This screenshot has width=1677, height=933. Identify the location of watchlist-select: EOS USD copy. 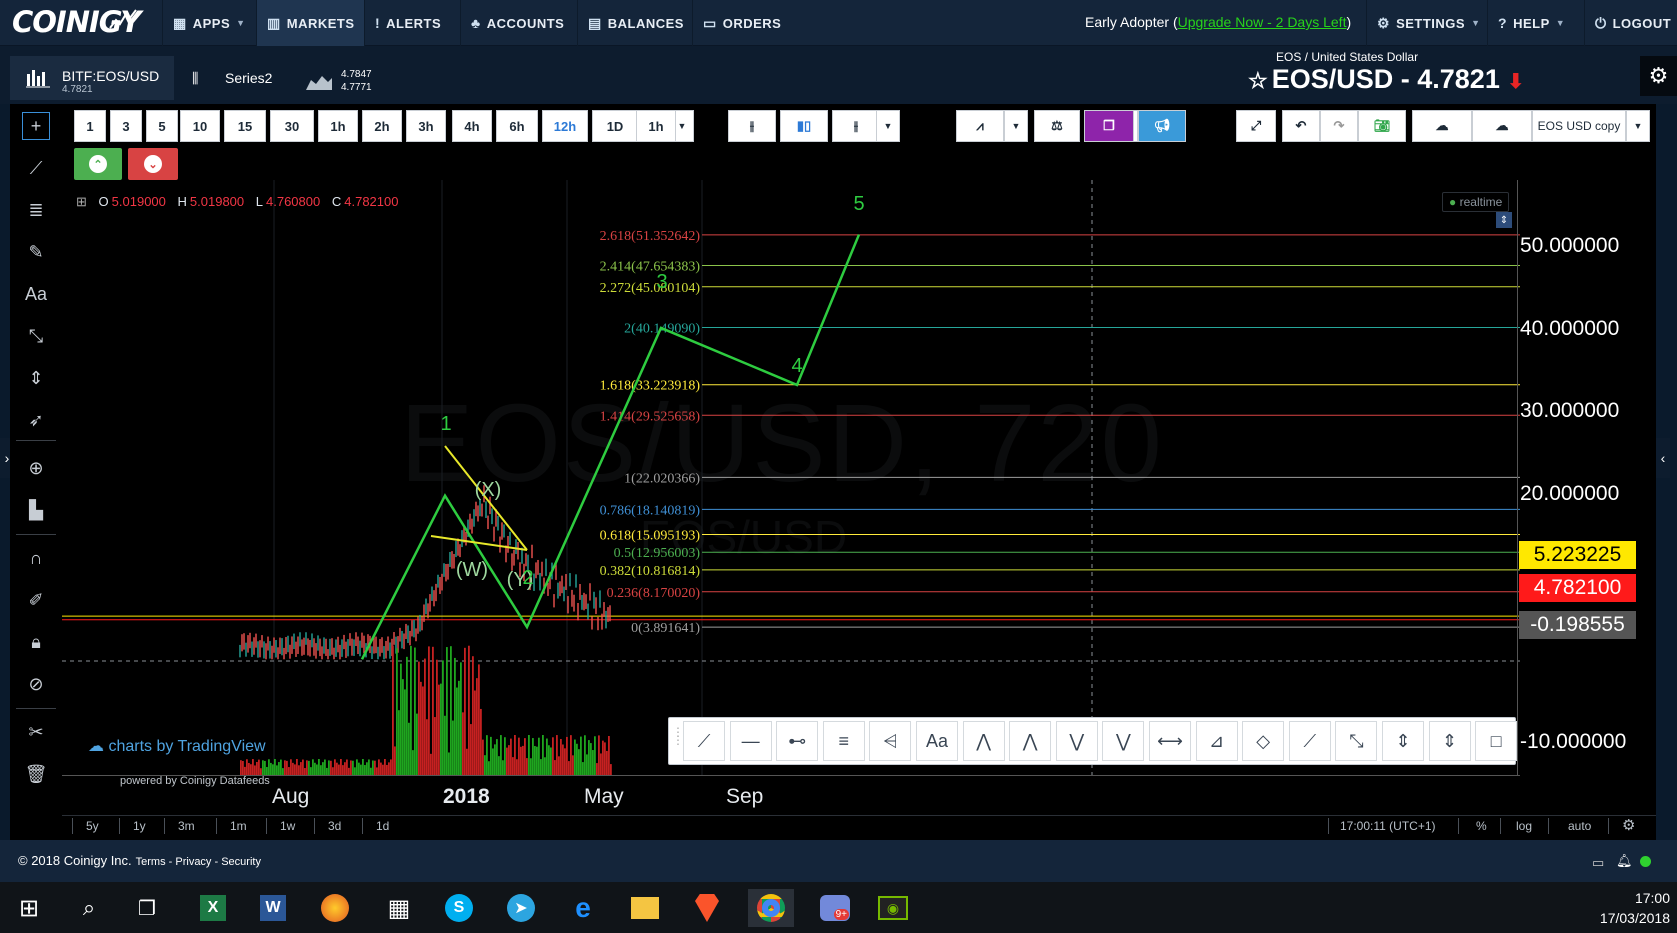
(1579, 126).